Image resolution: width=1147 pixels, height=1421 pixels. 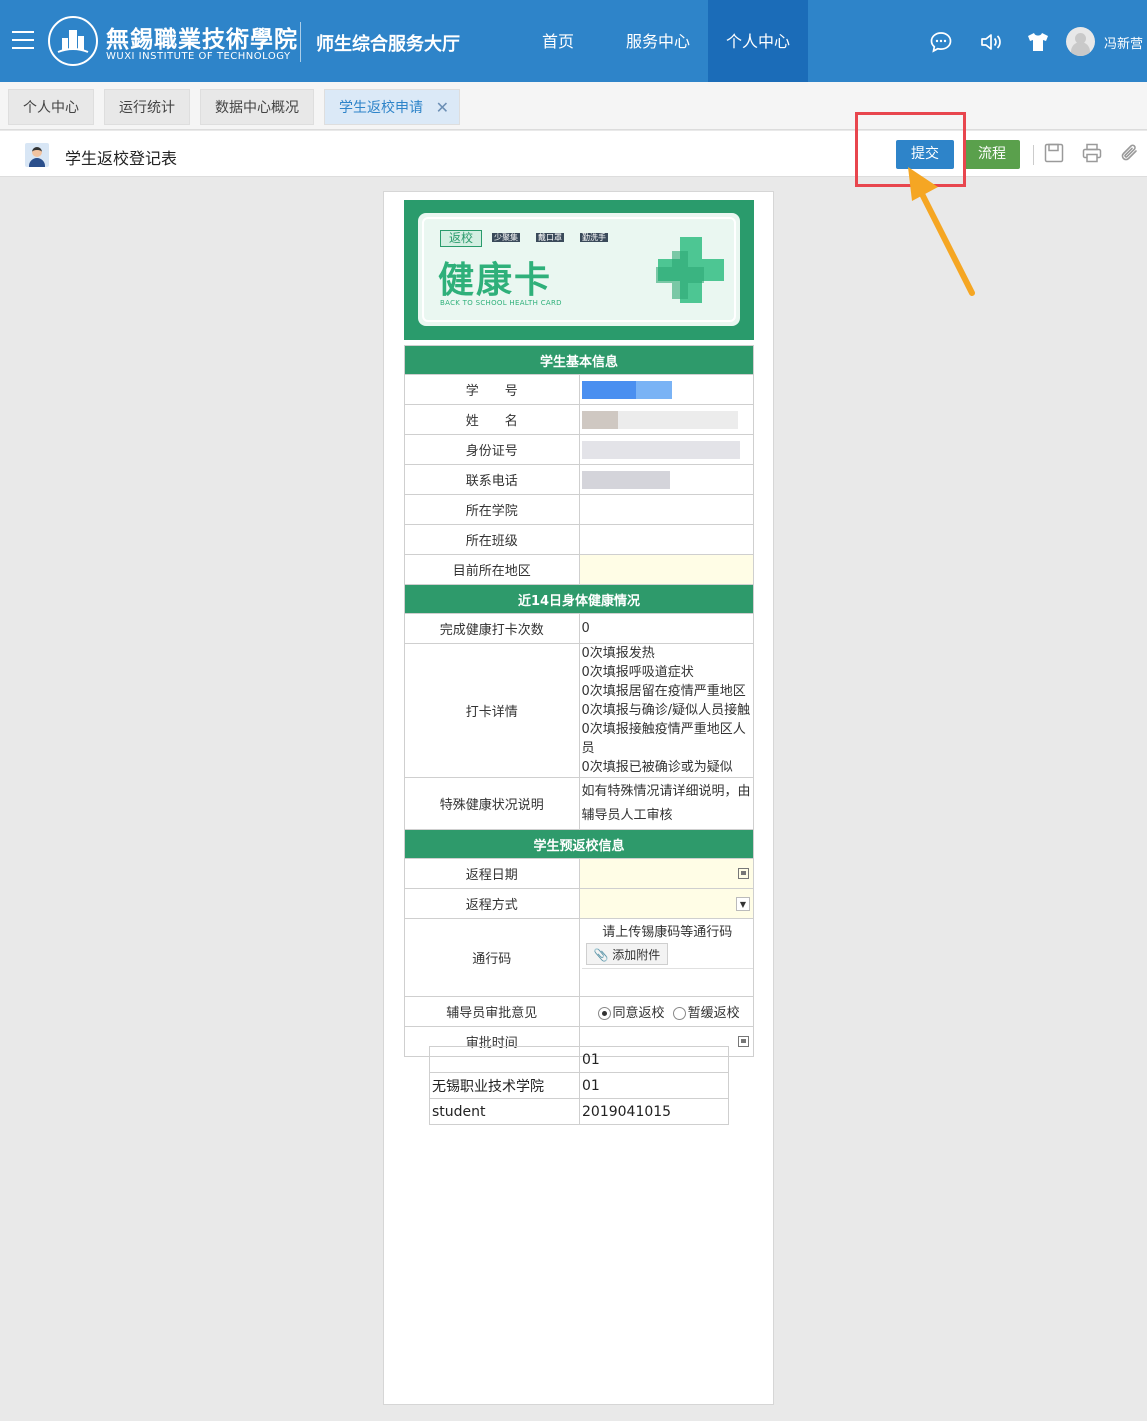 What do you see at coordinates (492, 509) in the screenshot?
I see `label-college: 所在学院` at bounding box center [492, 509].